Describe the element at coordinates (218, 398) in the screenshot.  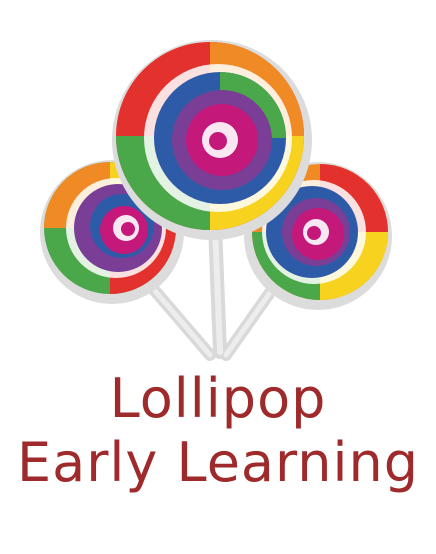
I see `brand-name-line1: Lollipop` at that location.